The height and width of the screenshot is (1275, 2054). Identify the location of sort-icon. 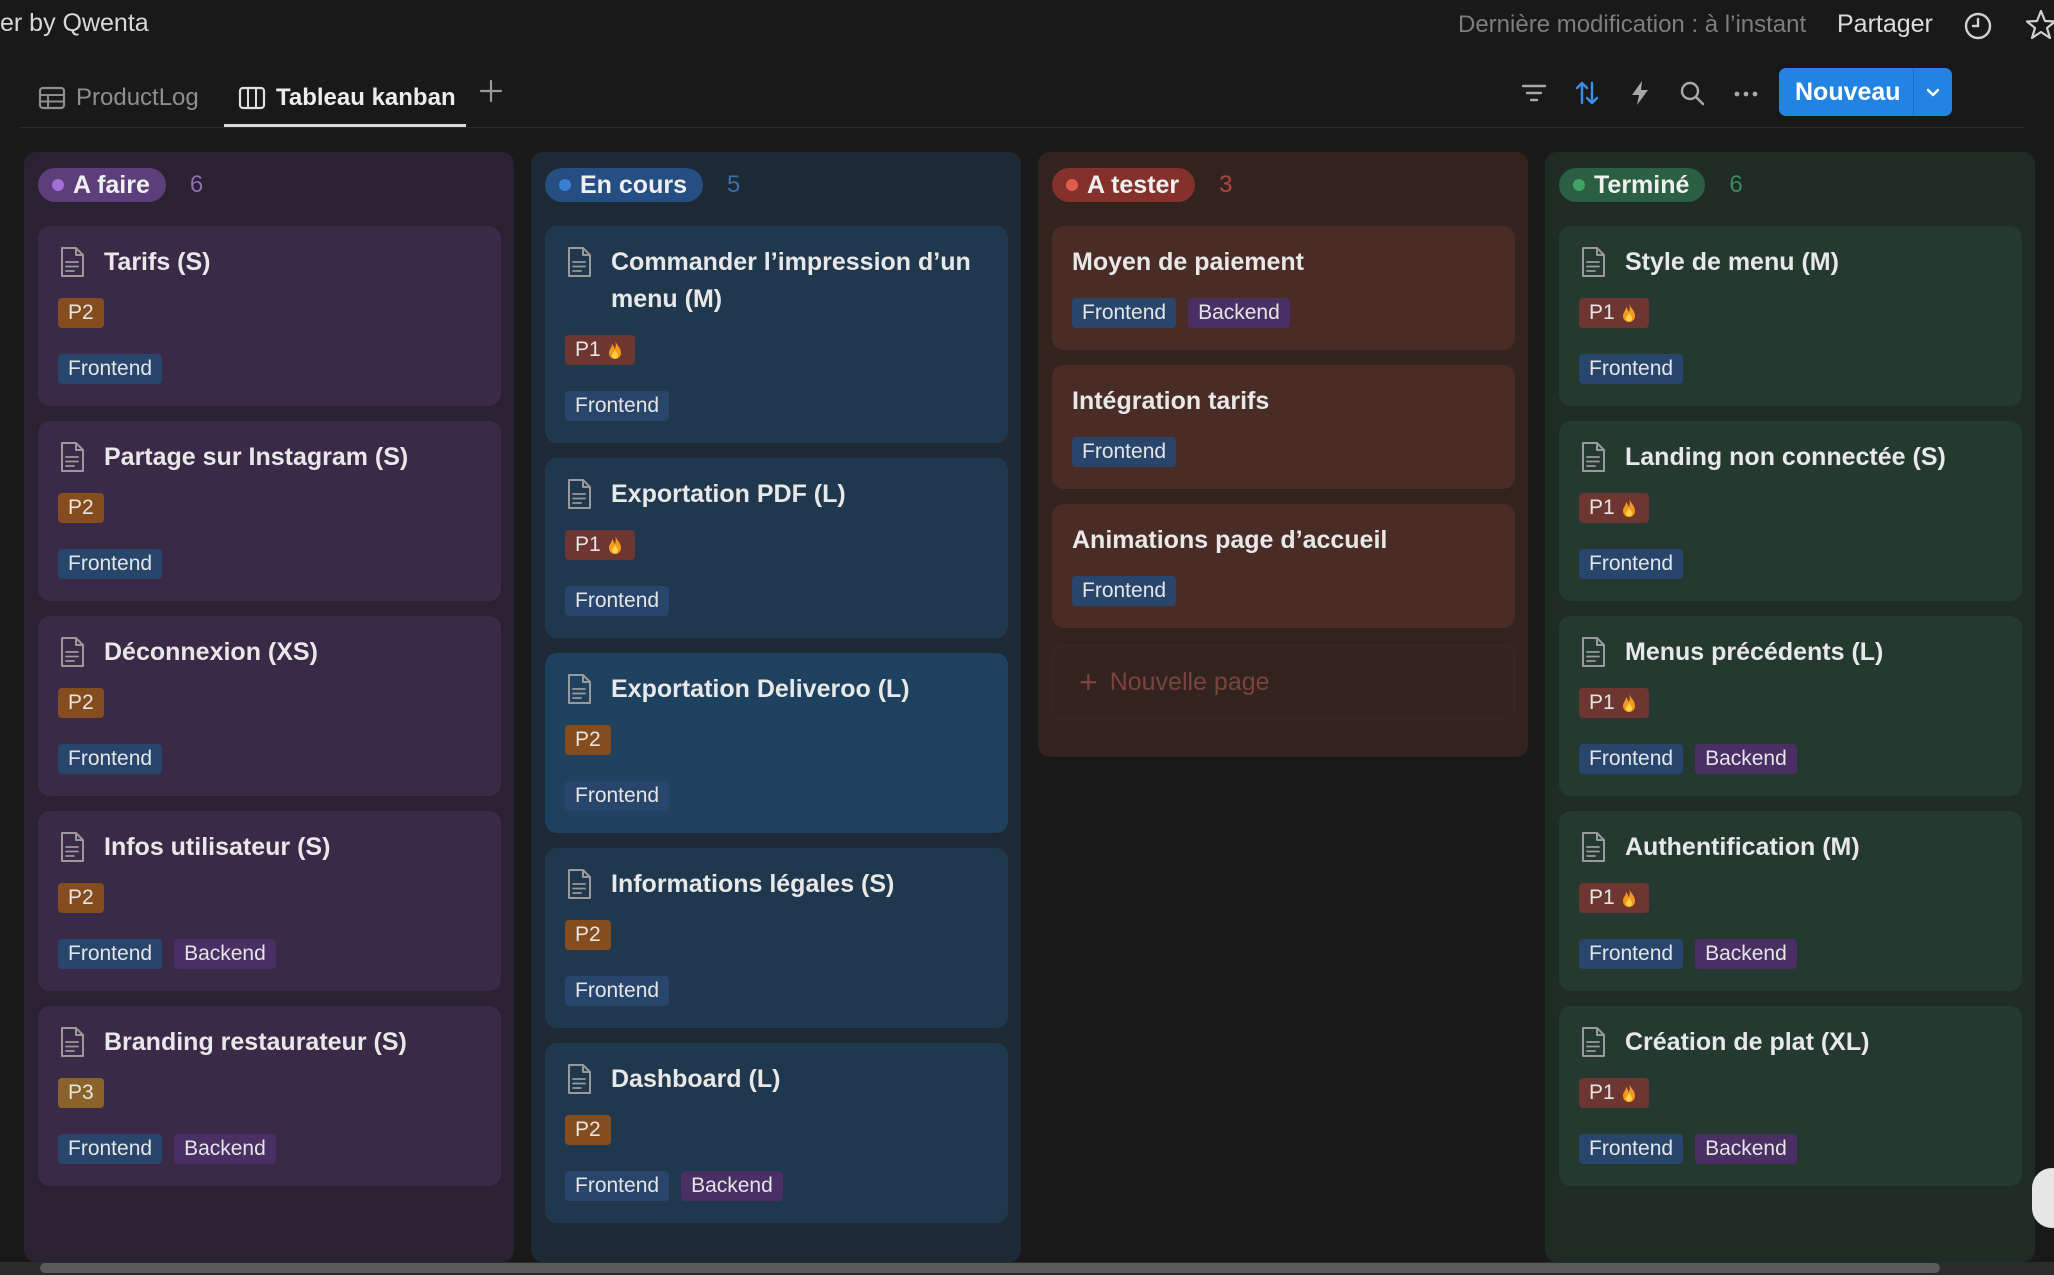
(1587, 93).